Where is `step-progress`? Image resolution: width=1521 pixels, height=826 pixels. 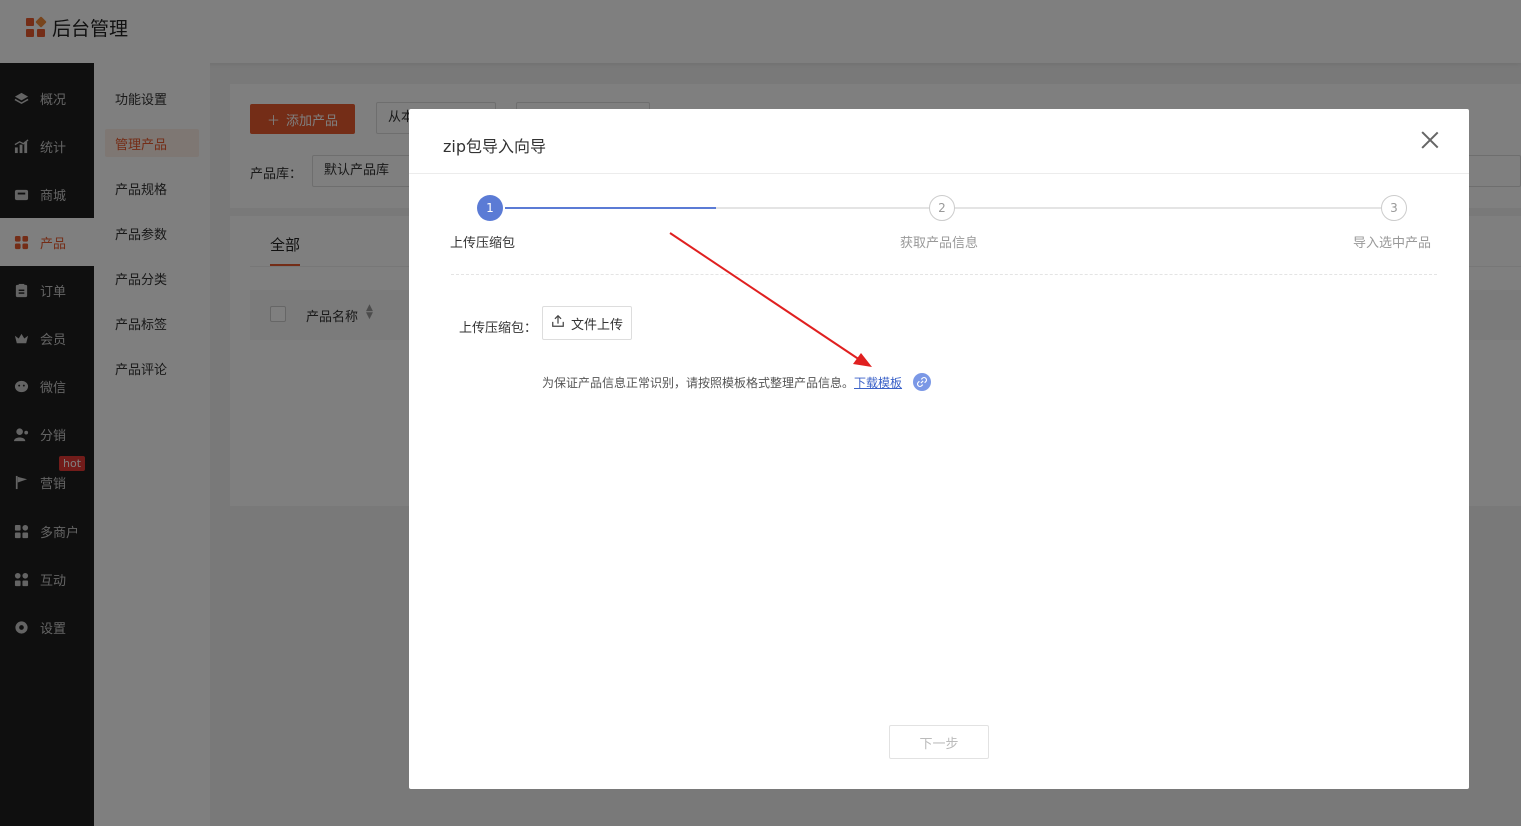 step-progress is located at coordinates (610, 208).